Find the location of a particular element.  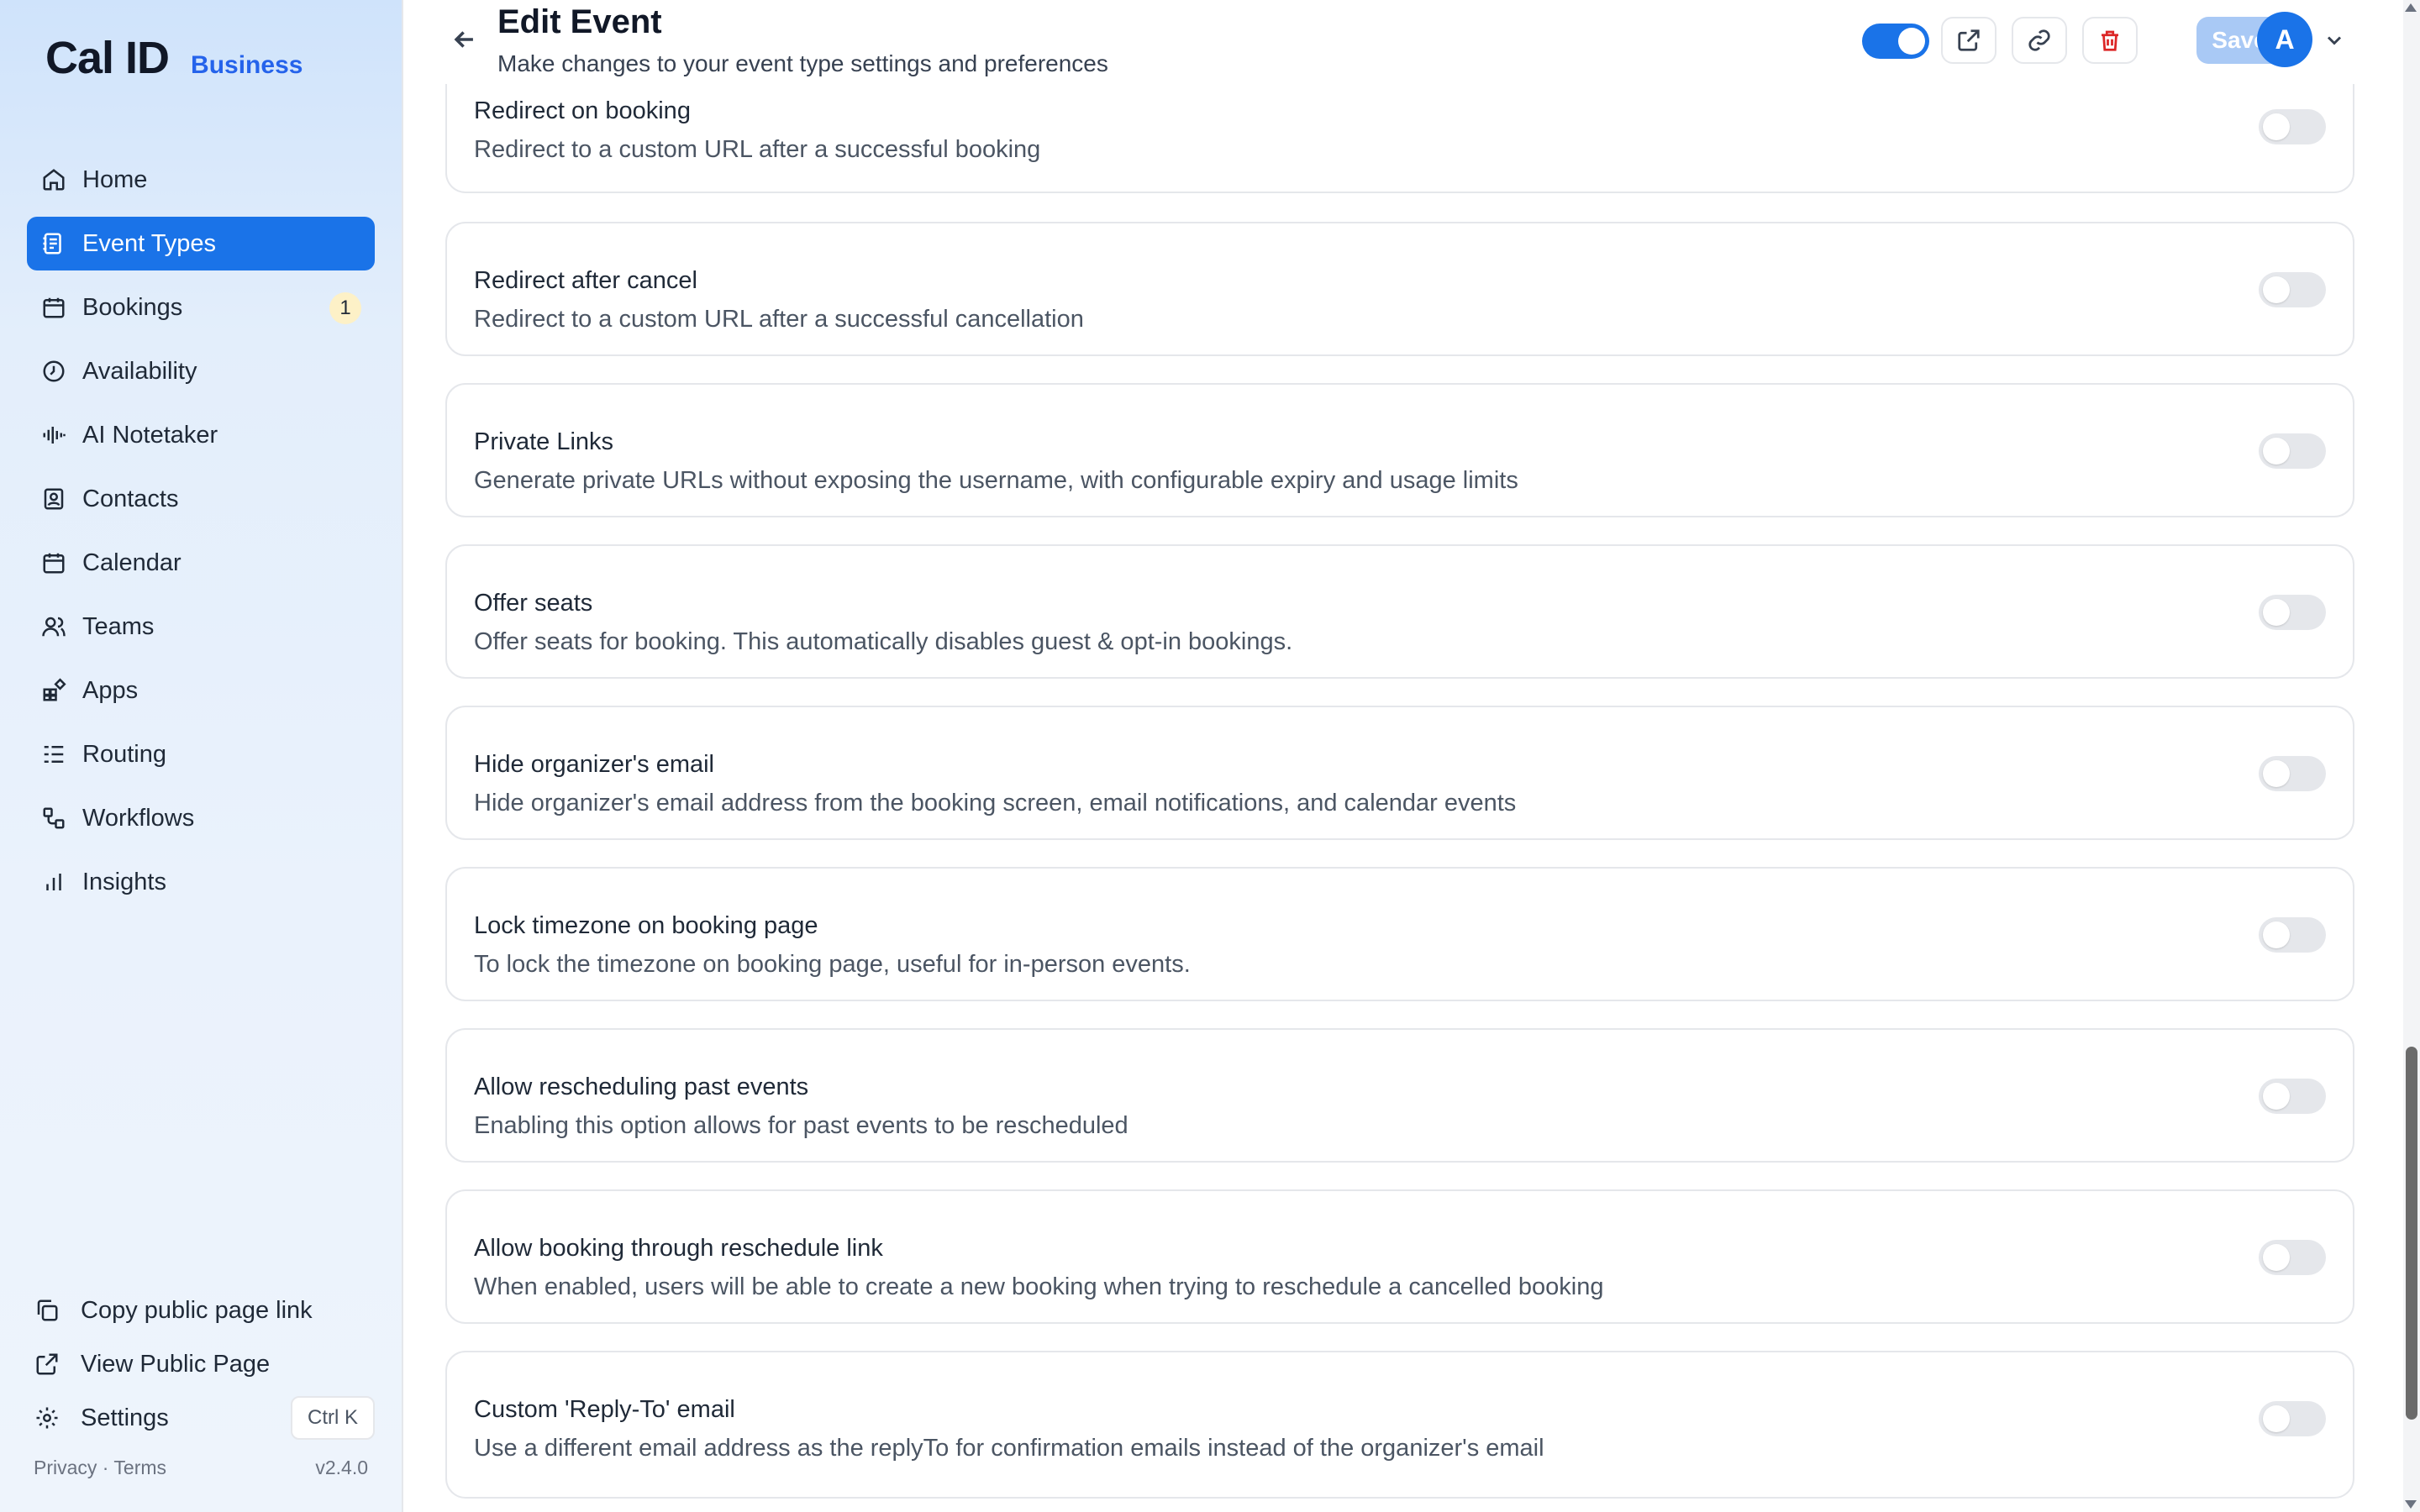

settings-label: Settings is located at coordinates (125, 1417).